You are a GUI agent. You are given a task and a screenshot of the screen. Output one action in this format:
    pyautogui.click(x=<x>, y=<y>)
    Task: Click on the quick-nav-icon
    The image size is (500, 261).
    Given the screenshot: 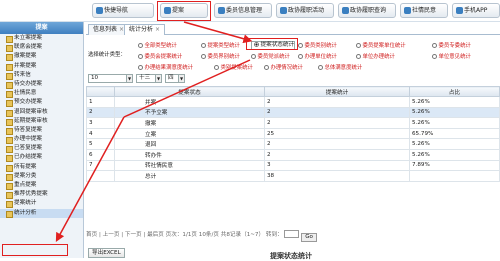 What is the action you would take?
    pyautogui.click(x=99, y=10)
    